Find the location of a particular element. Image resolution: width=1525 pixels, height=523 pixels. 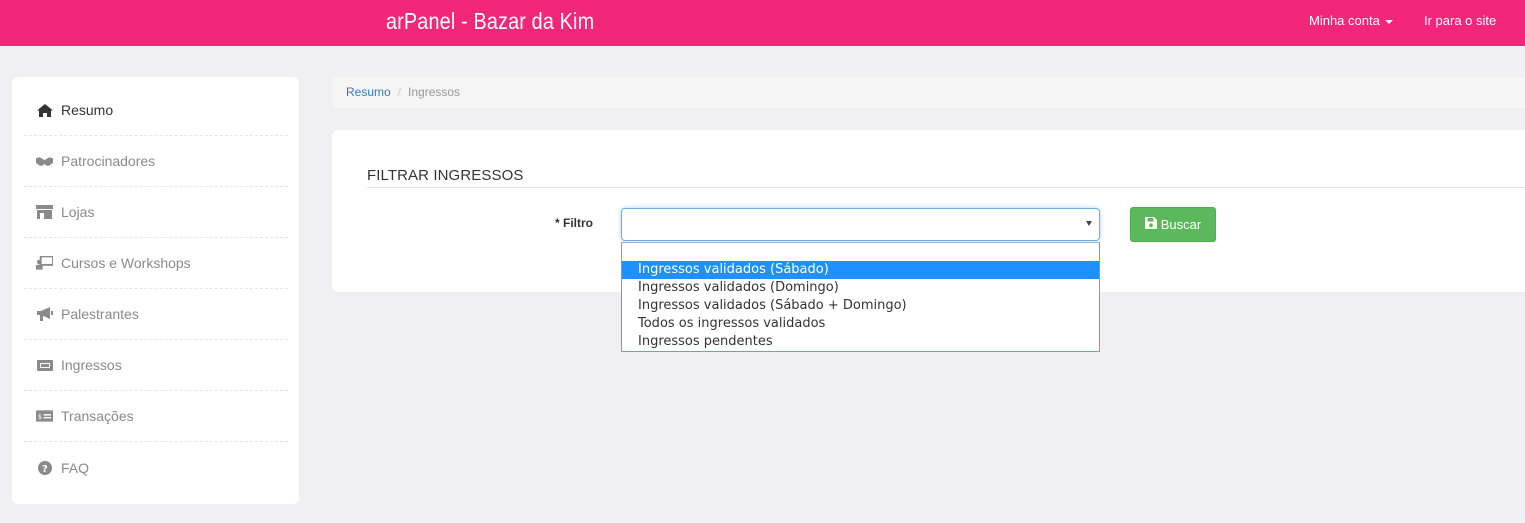

dropdown-option: Ingressos validados (Domingo) is located at coordinates (860, 288).